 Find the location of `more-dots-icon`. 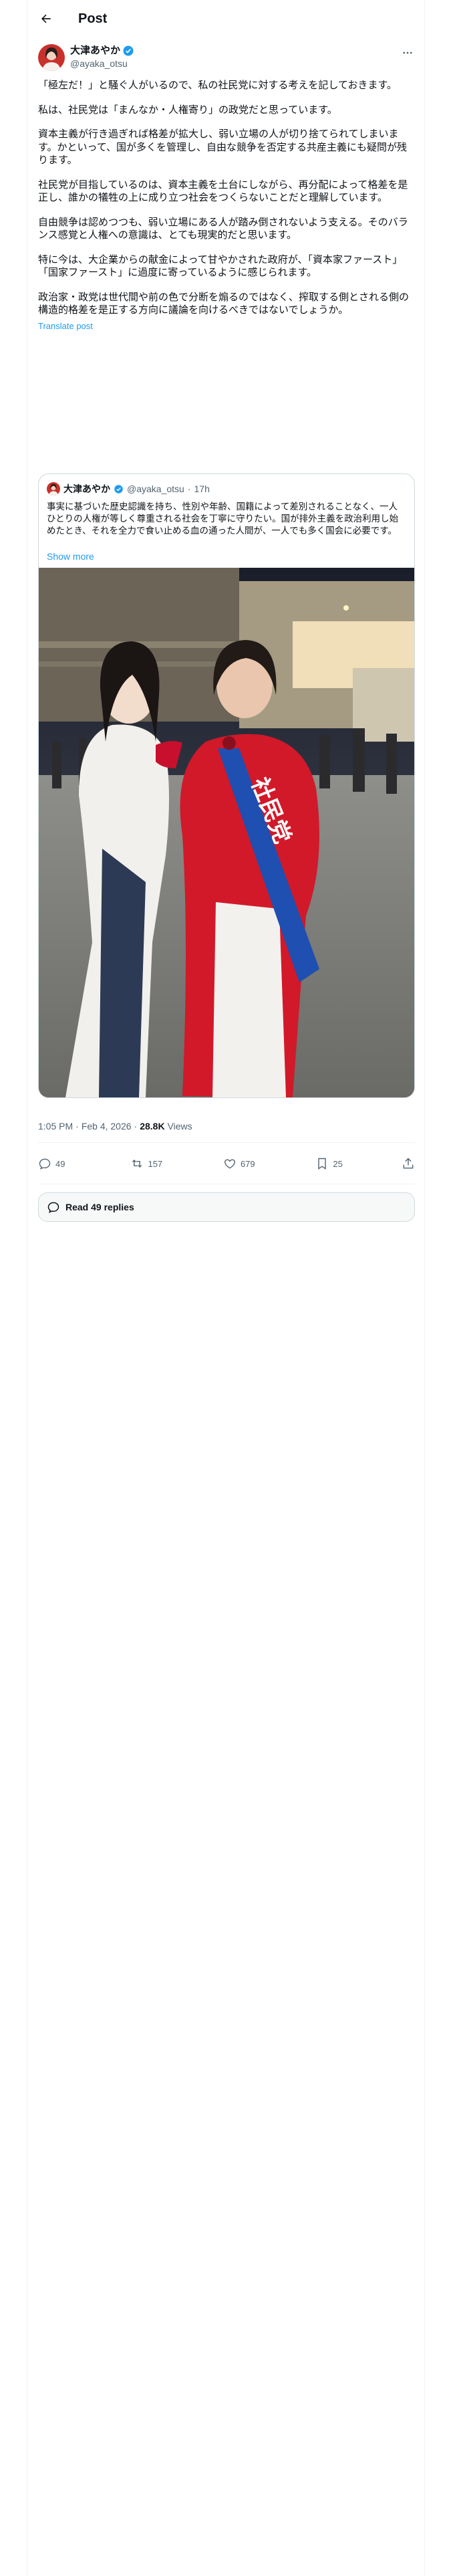

more-dots-icon is located at coordinates (407, 53).